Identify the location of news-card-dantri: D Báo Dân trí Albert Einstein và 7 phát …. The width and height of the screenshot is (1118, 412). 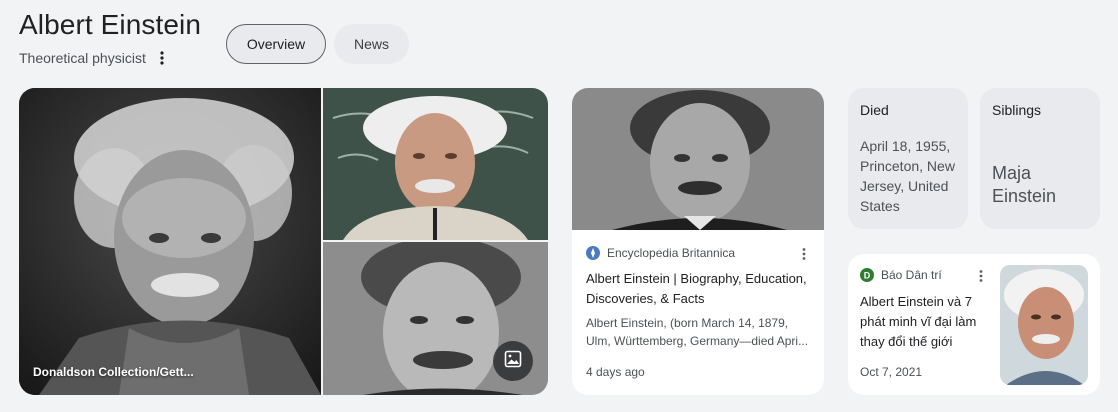
(974, 324).